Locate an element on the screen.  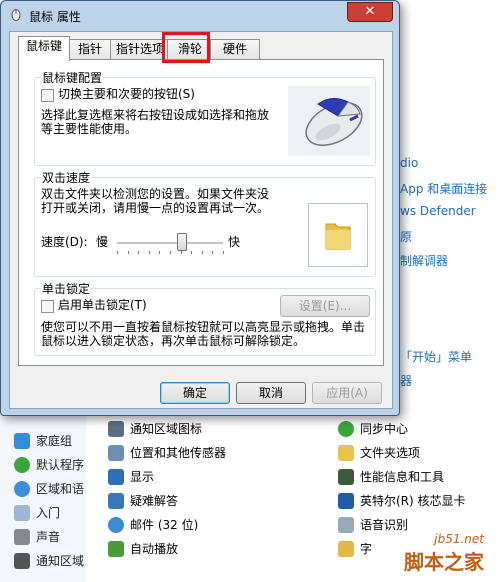
cp-item-notification-icons: 通知区域图标 is located at coordinates (155, 428).